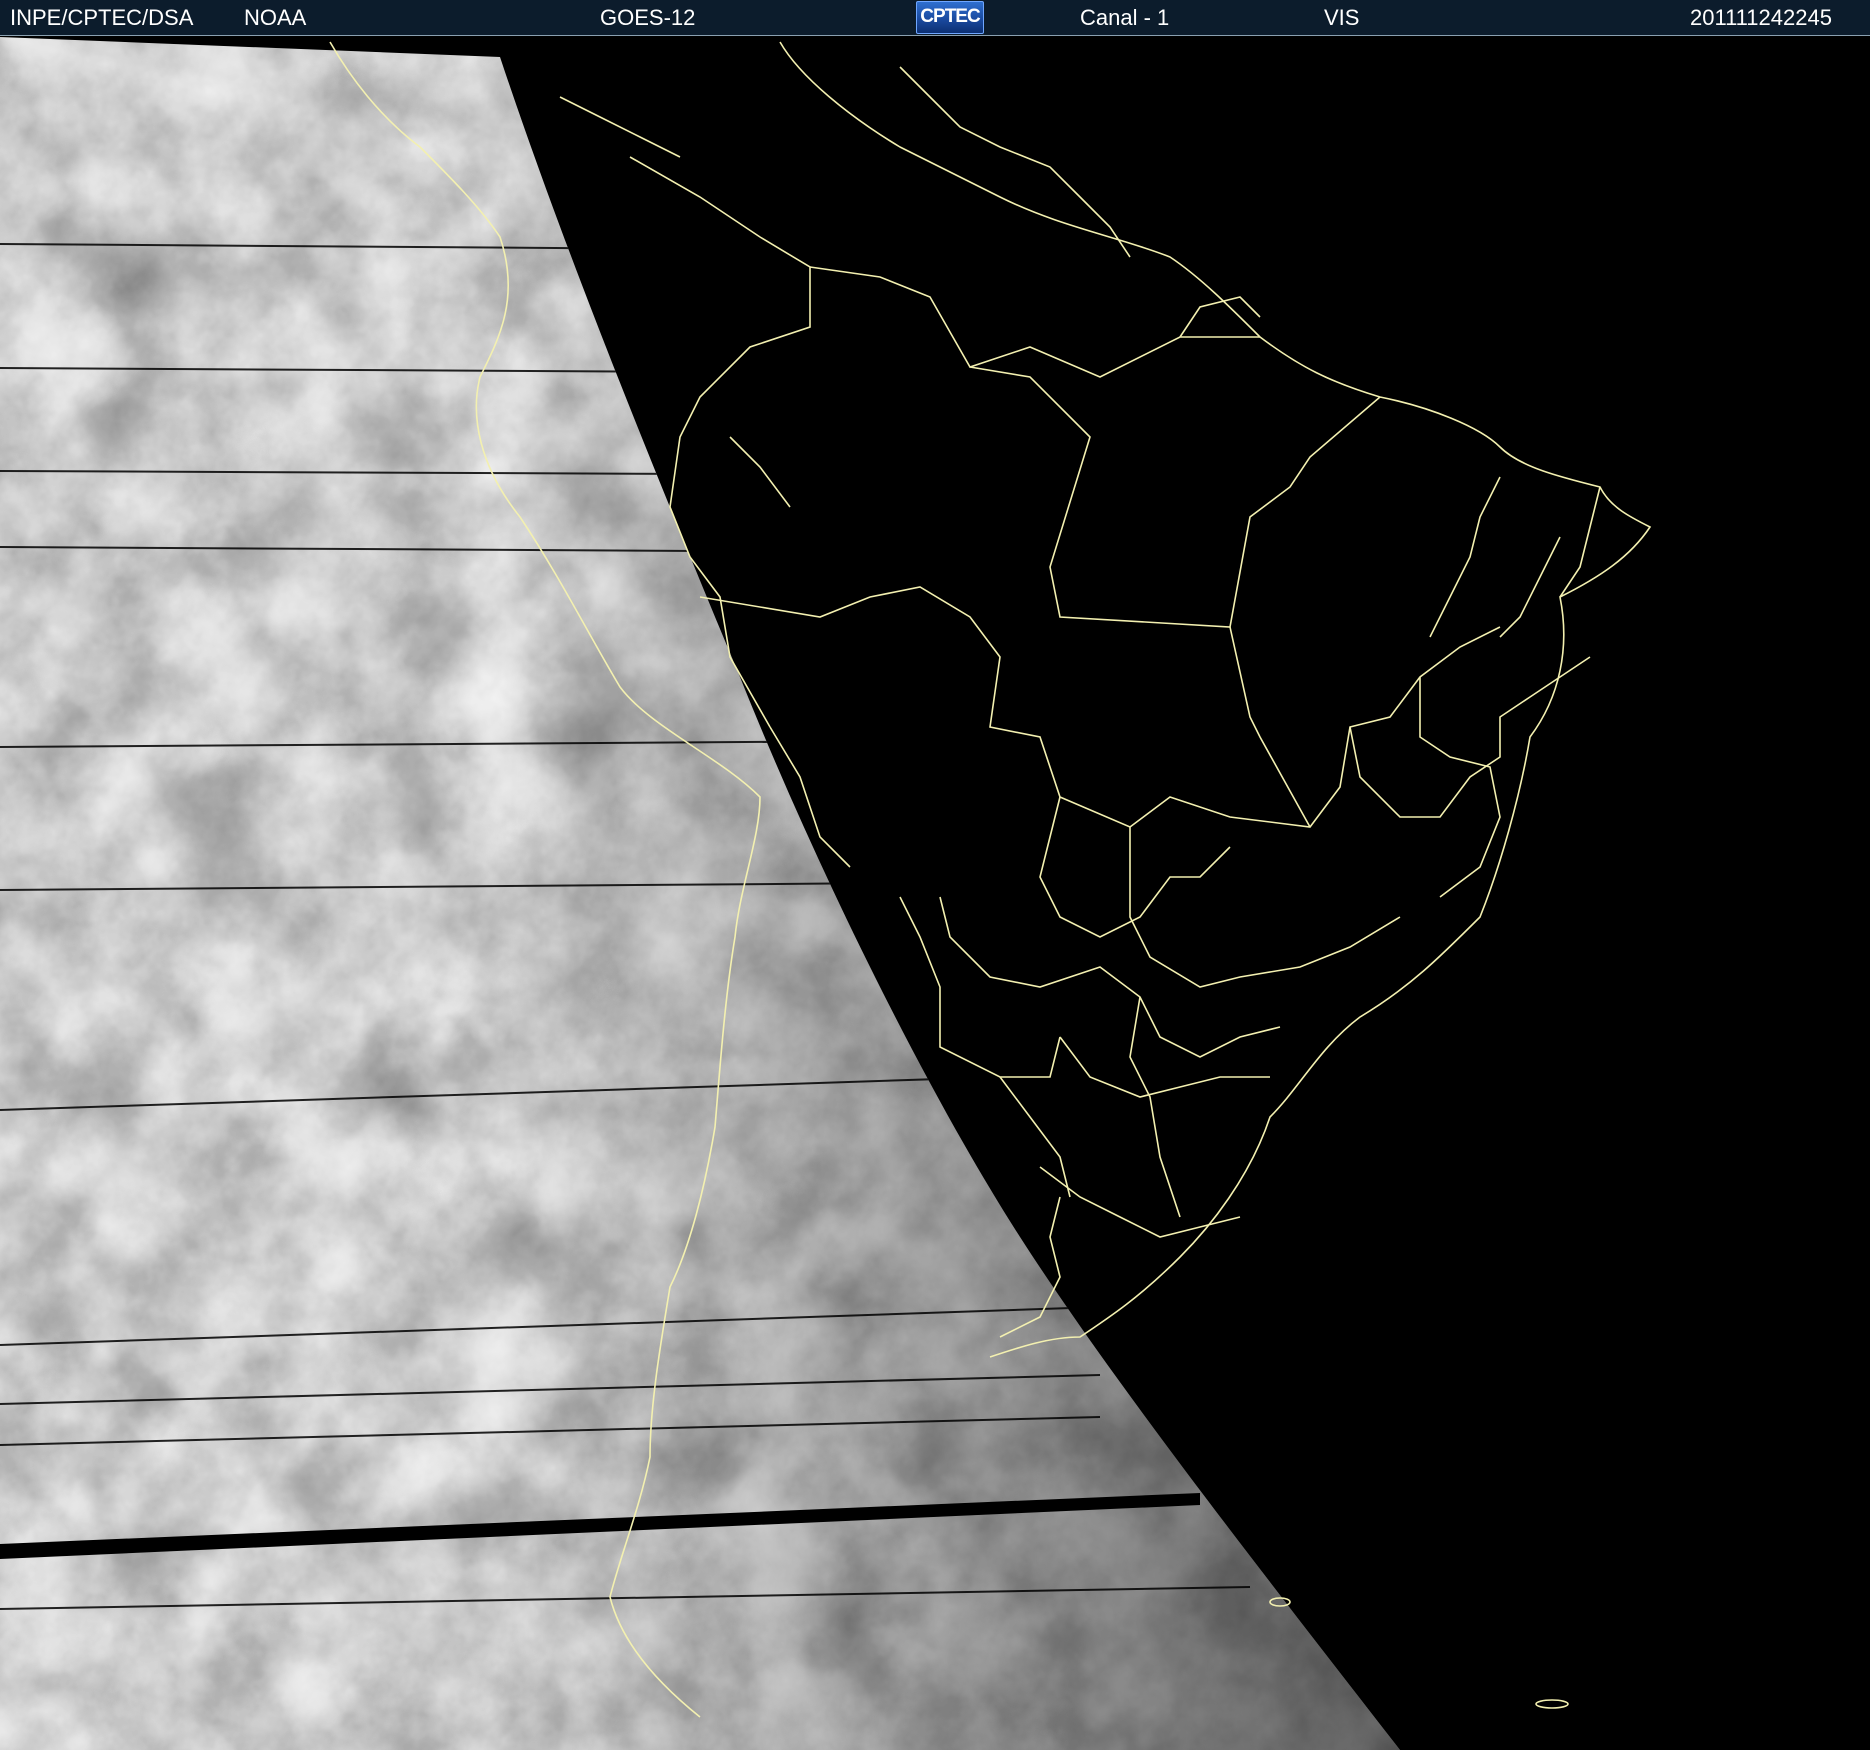 The height and width of the screenshot is (1750, 1870). What do you see at coordinates (275, 17) in the screenshot?
I see `agency-label: NOAA` at bounding box center [275, 17].